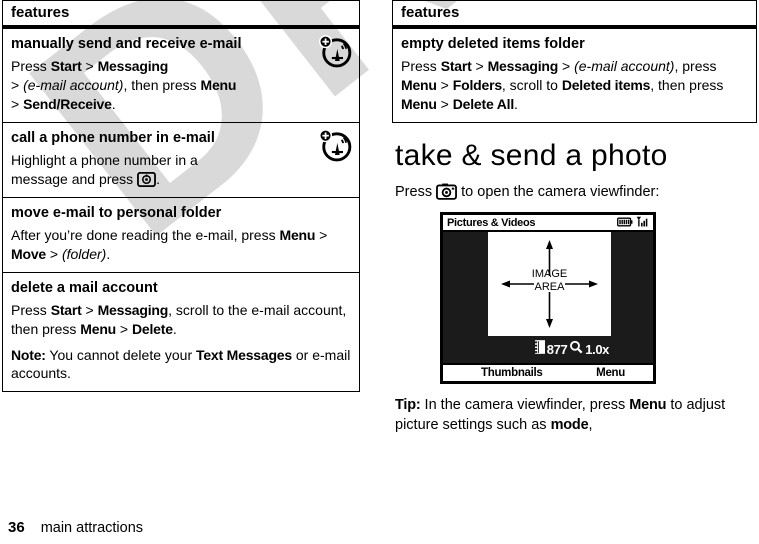 The height and width of the screenshot is (544, 759). What do you see at coordinates (557, 350) in the screenshot?
I see `picture-count: 877` at bounding box center [557, 350].